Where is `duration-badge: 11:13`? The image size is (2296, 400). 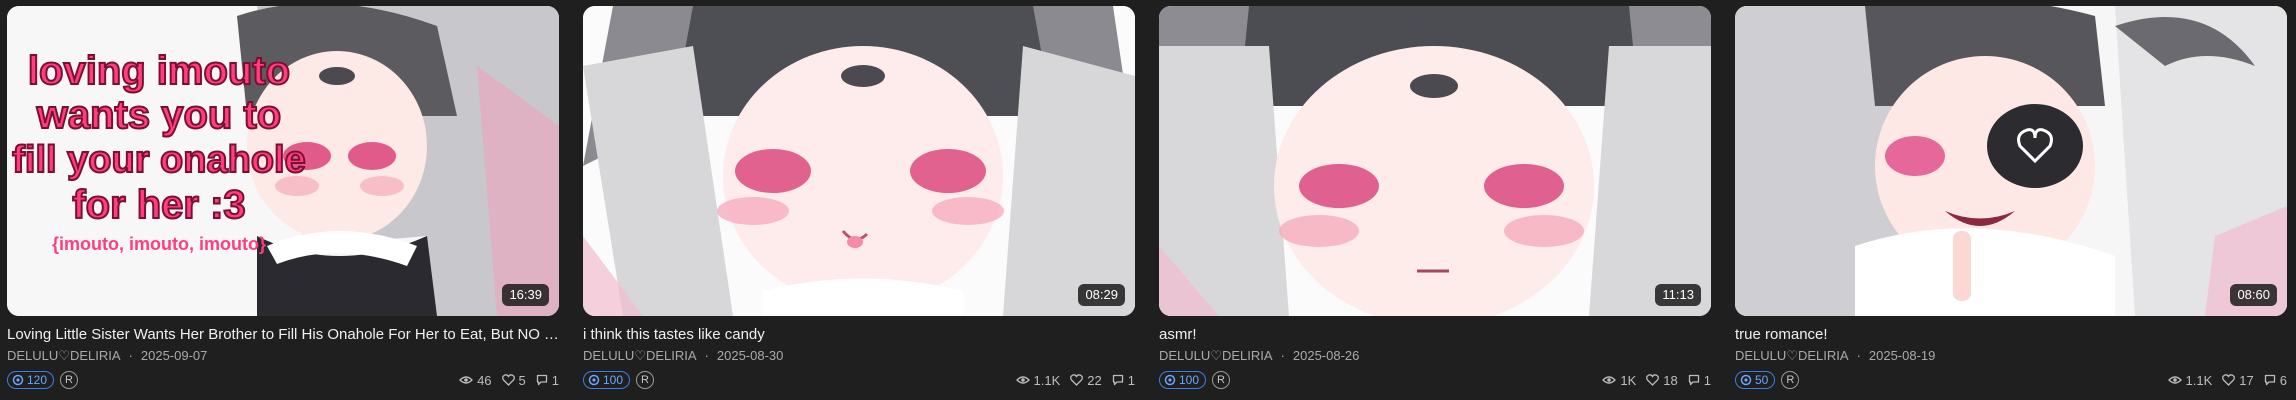
duration-badge: 11:13 is located at coordinates (1678, 295).